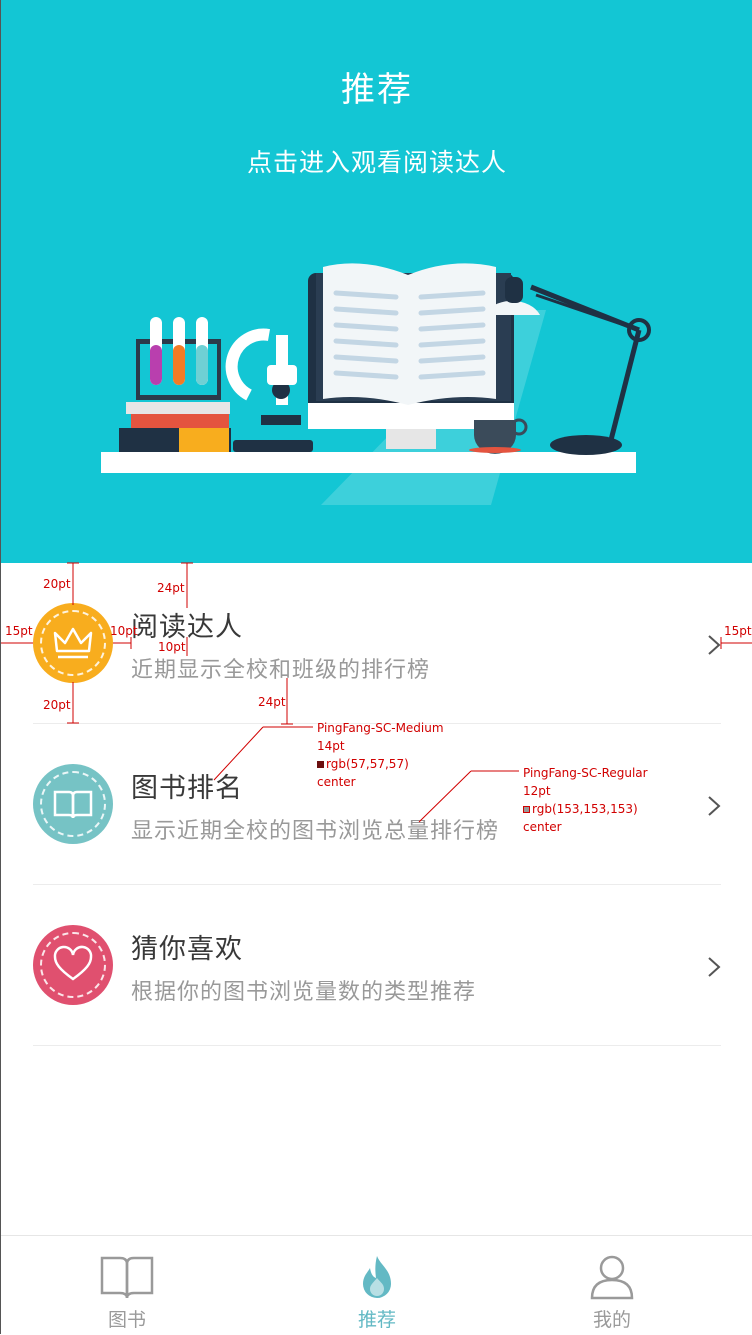 Image resolution: width=752 pixels, height=1335 pixels. What do you see at coordinates (19, 631) in the screenshot?
I see `annotation-left-margin: 15pt` at bounding box center [19, 631].